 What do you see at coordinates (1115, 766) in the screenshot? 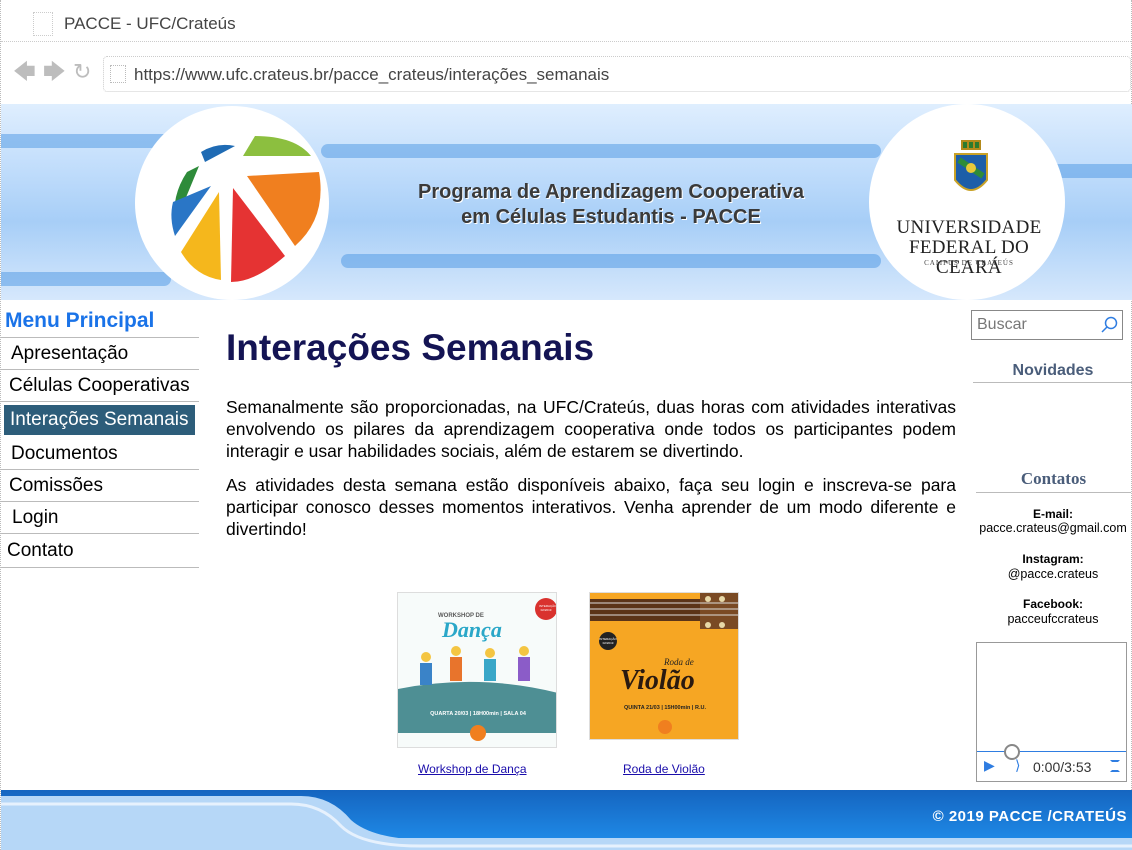
I see `fullscreen-icon` at bounding box center [1115, 766].